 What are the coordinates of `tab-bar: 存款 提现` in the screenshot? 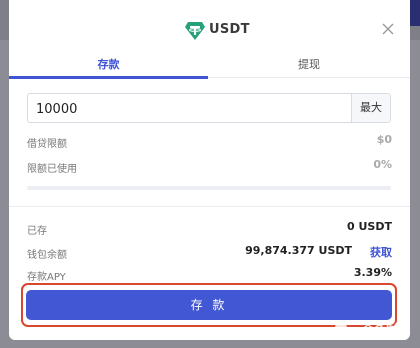 It's located at (209, 67).